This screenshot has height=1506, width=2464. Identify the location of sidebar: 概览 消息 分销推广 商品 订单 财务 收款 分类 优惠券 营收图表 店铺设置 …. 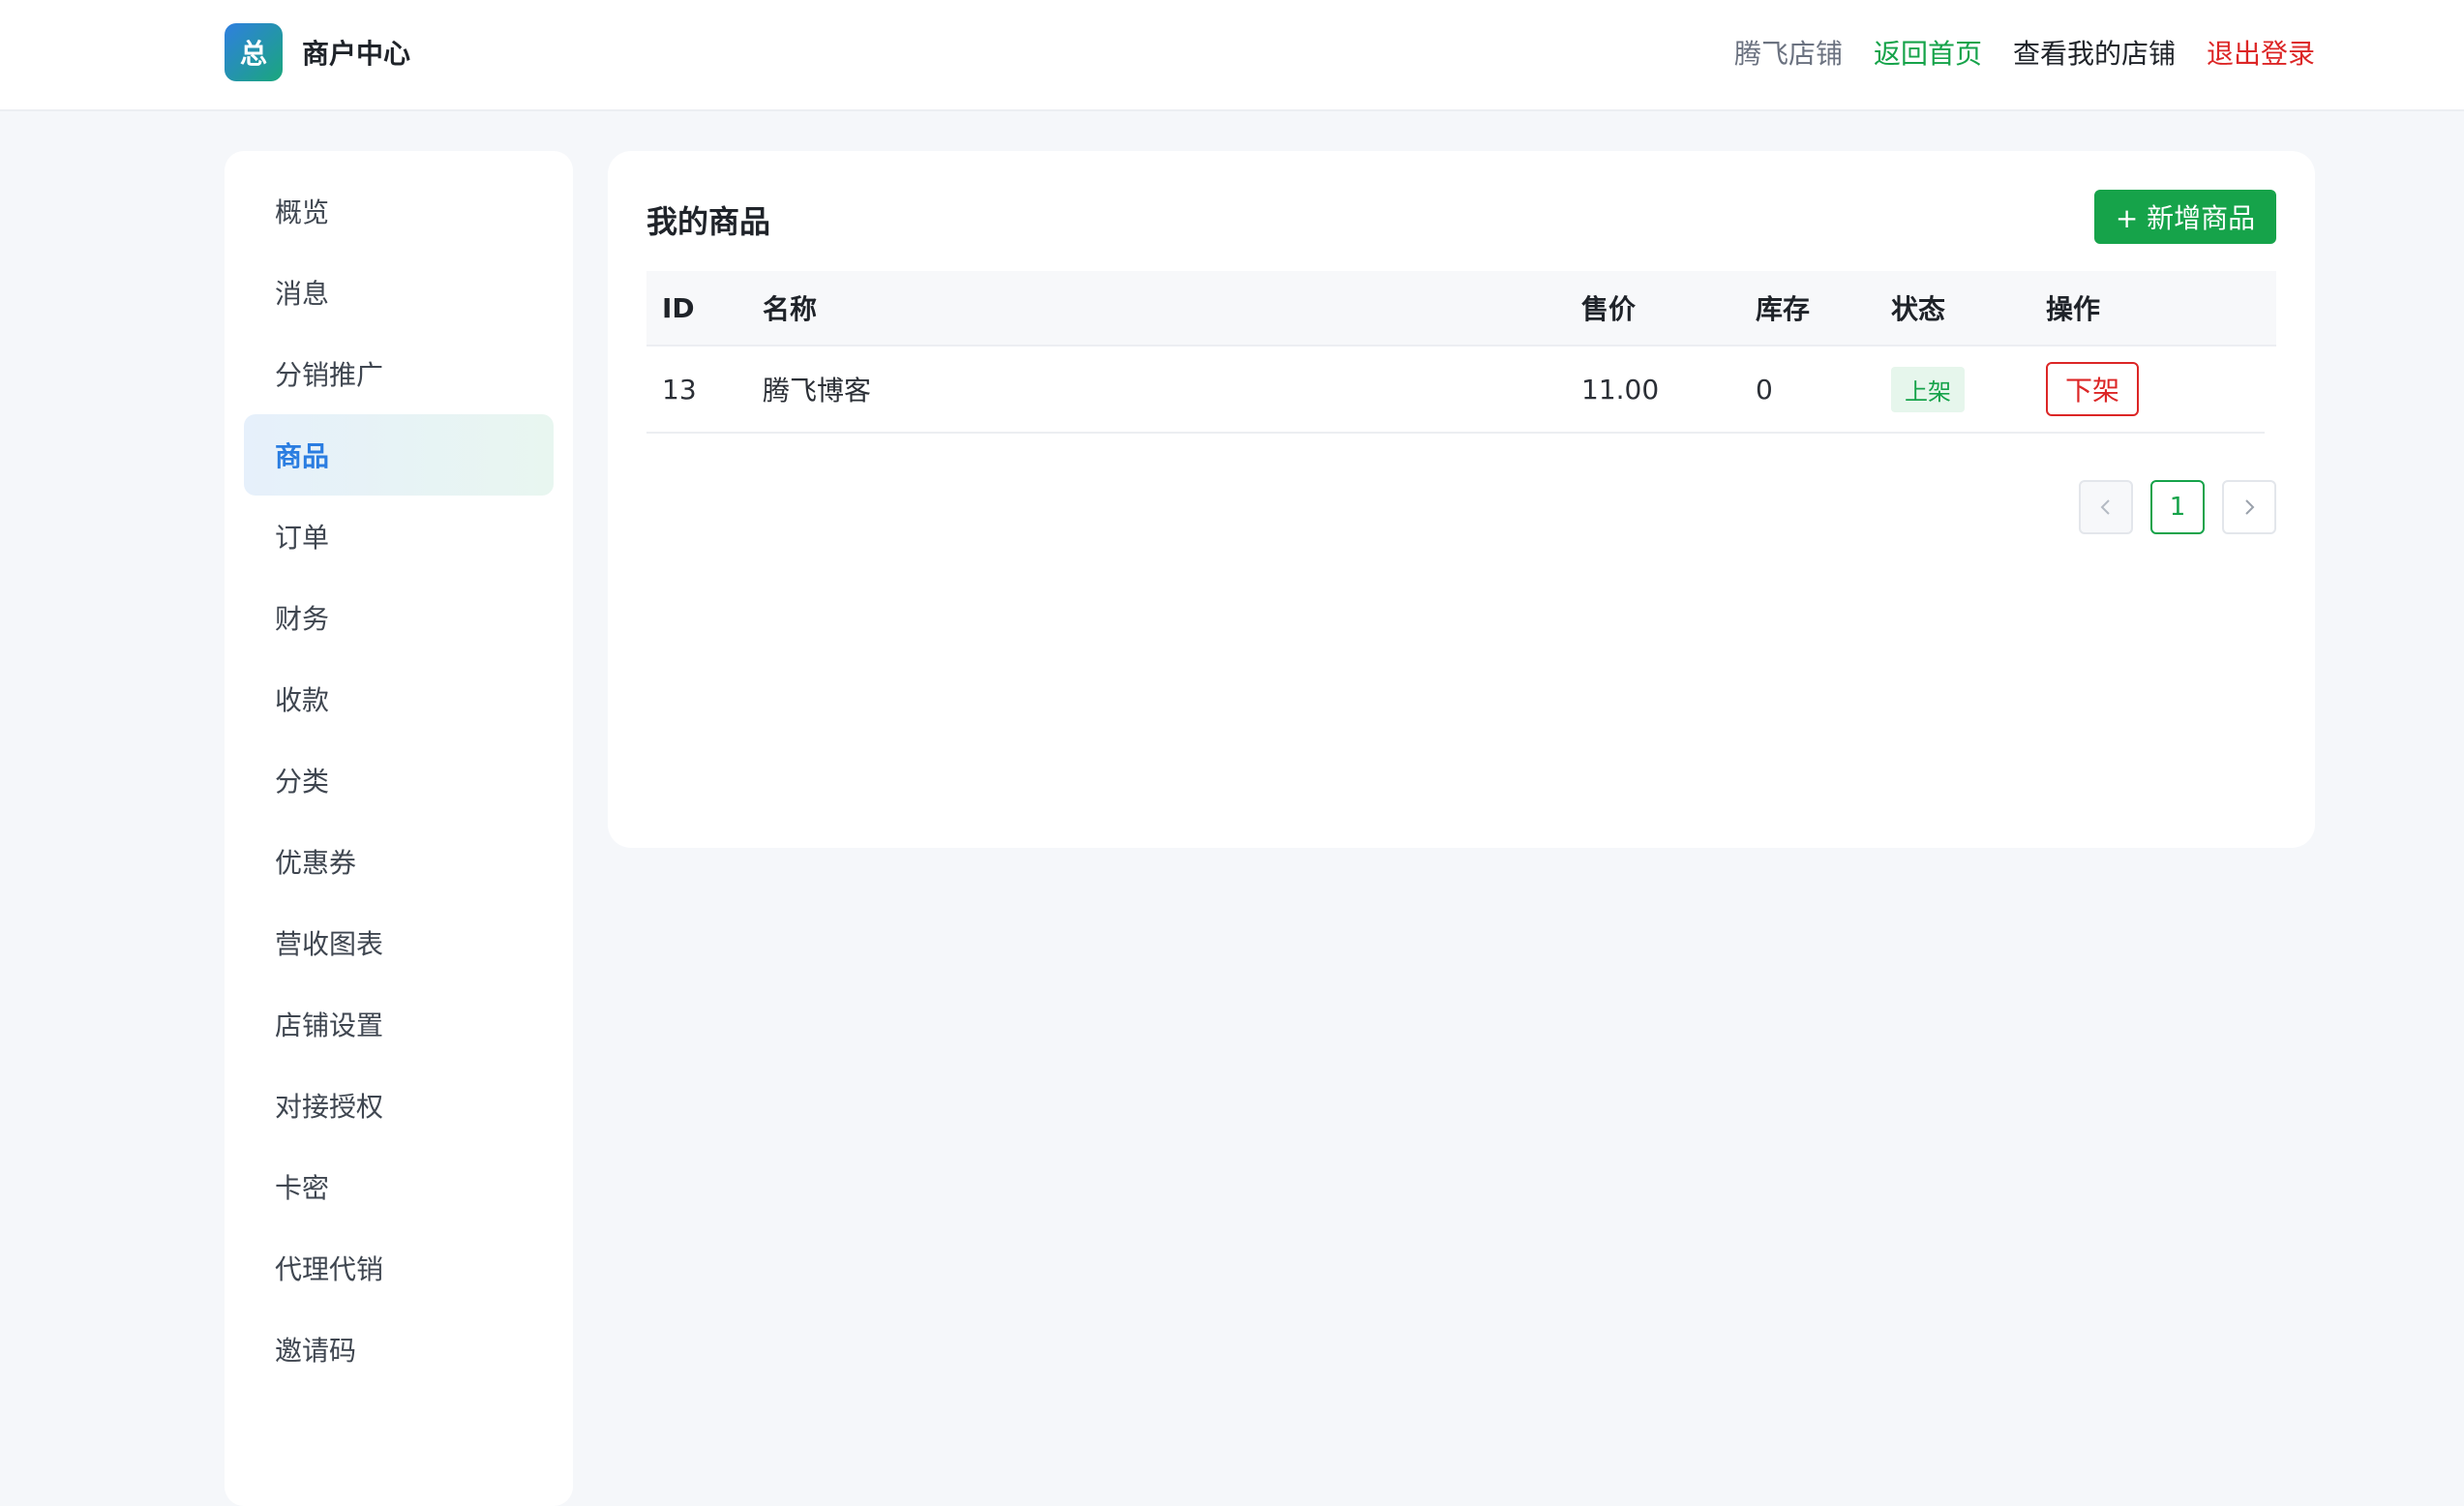
(399, 828).